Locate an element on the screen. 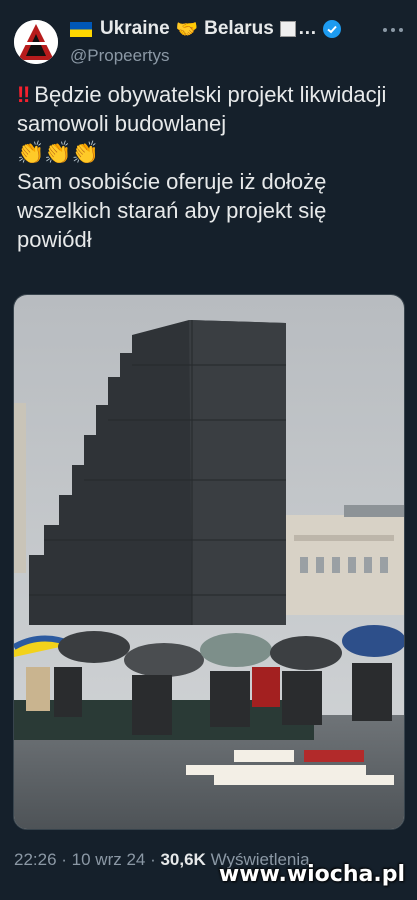 This screenshot has height=900, width=417. verified-badge-icon is located at coordinates (331, 29).